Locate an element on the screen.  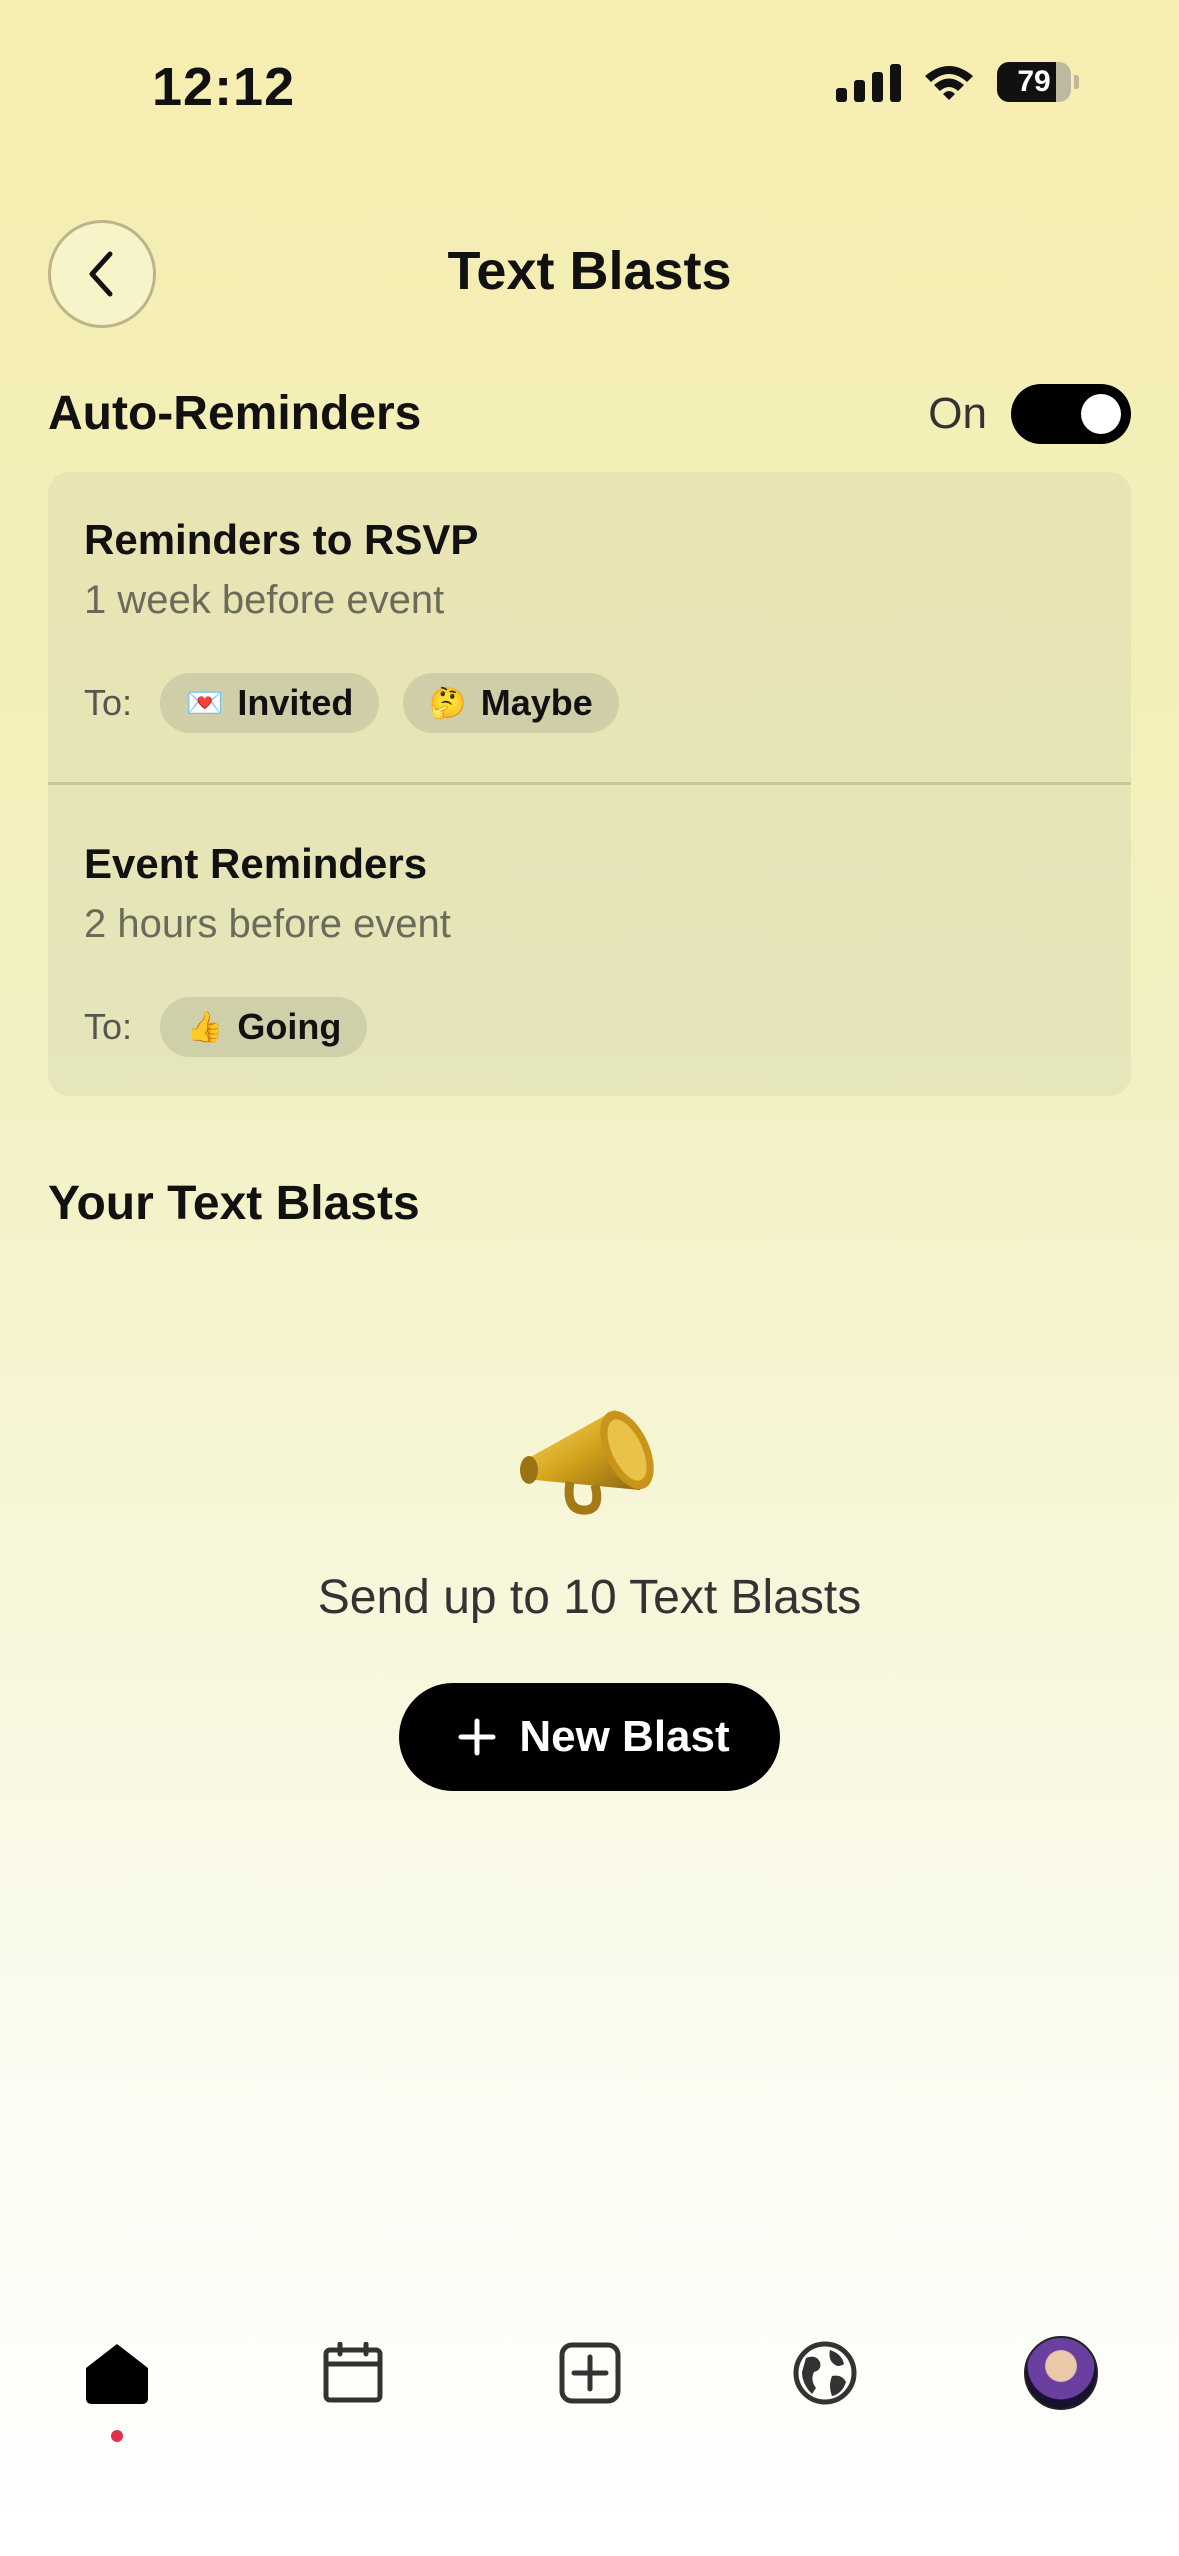
page-title: Text Blasts is located at coordinates (589, 271).